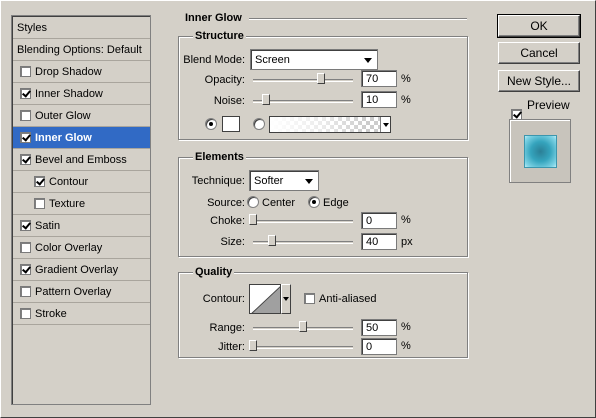 The height and width of the screenshot is (418, 596). What do you see at coordinates (406, 220) in the screenshot?
I see `choke-unit: %` at bounding box center [406, 220].